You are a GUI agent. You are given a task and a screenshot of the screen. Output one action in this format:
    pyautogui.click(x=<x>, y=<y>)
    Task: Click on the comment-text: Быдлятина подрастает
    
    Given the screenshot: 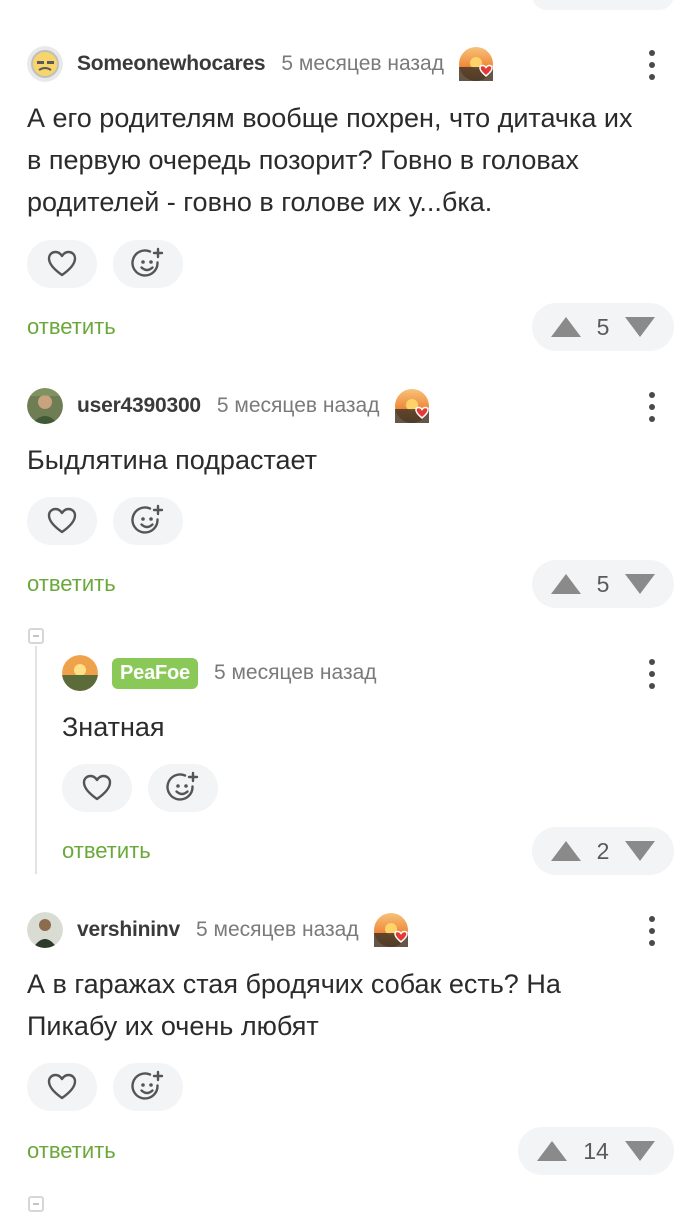 What is the action you would take?
    pyautogui.click(x=172, y=460)
    